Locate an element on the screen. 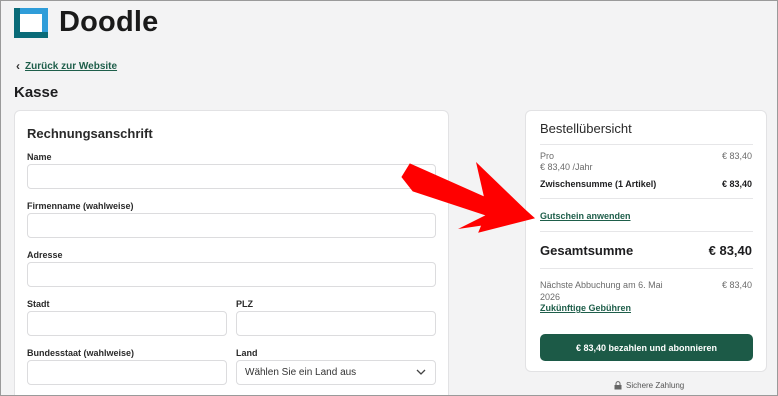  back-link-label: Zurück zur Website is located at coordinates (71, 66).